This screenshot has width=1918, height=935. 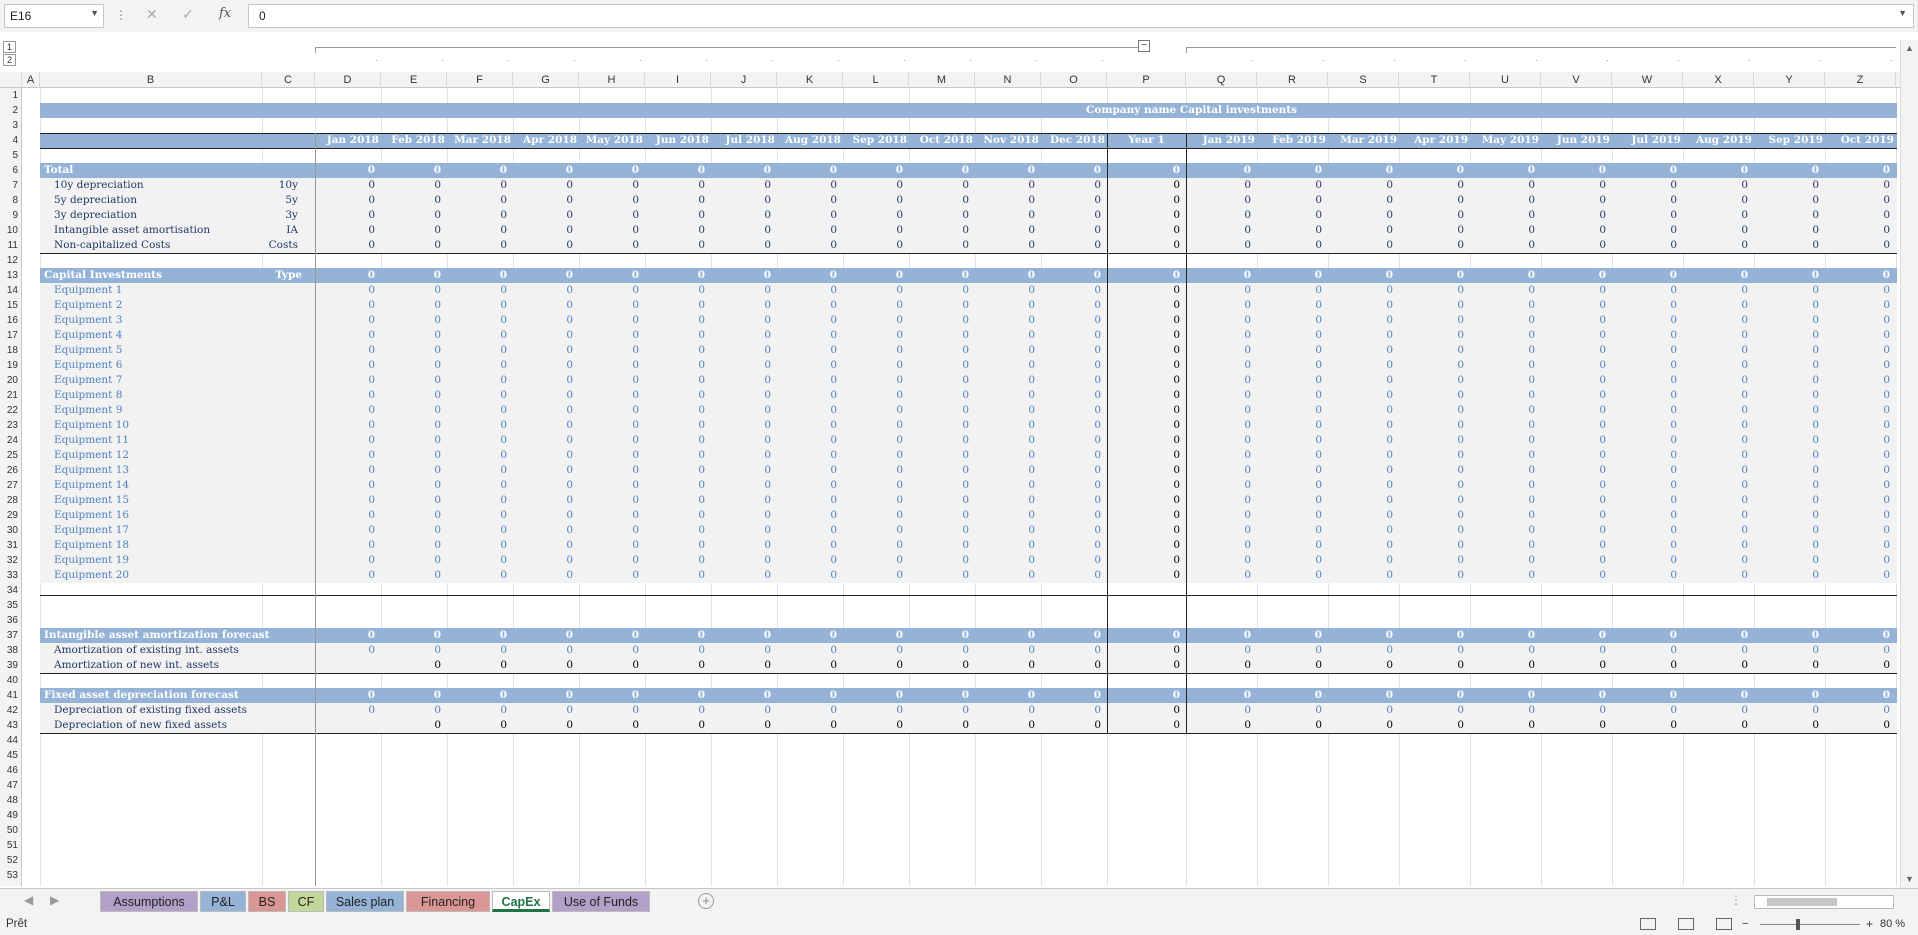 What do you see at coordinates (11, 155) in the screenshot?
I see `row-header: 5` at bounding box center [11, 155].